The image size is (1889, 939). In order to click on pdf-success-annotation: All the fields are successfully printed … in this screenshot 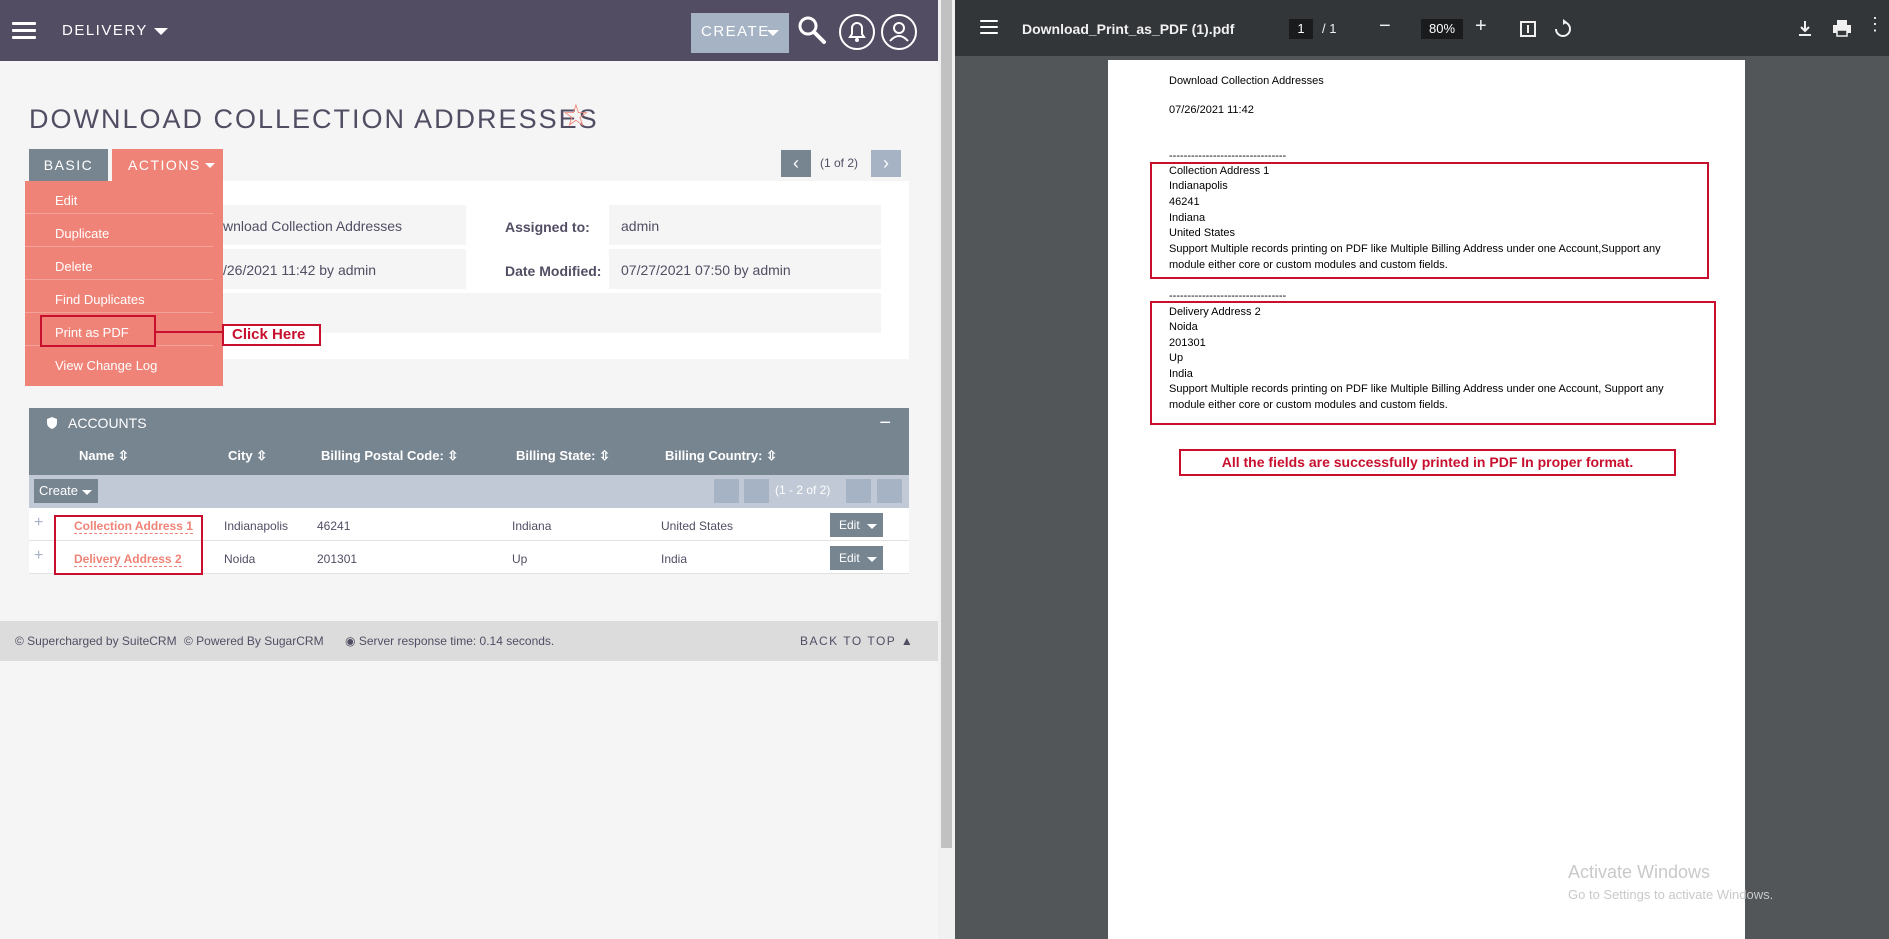, I will do `click(1427, 462)`.